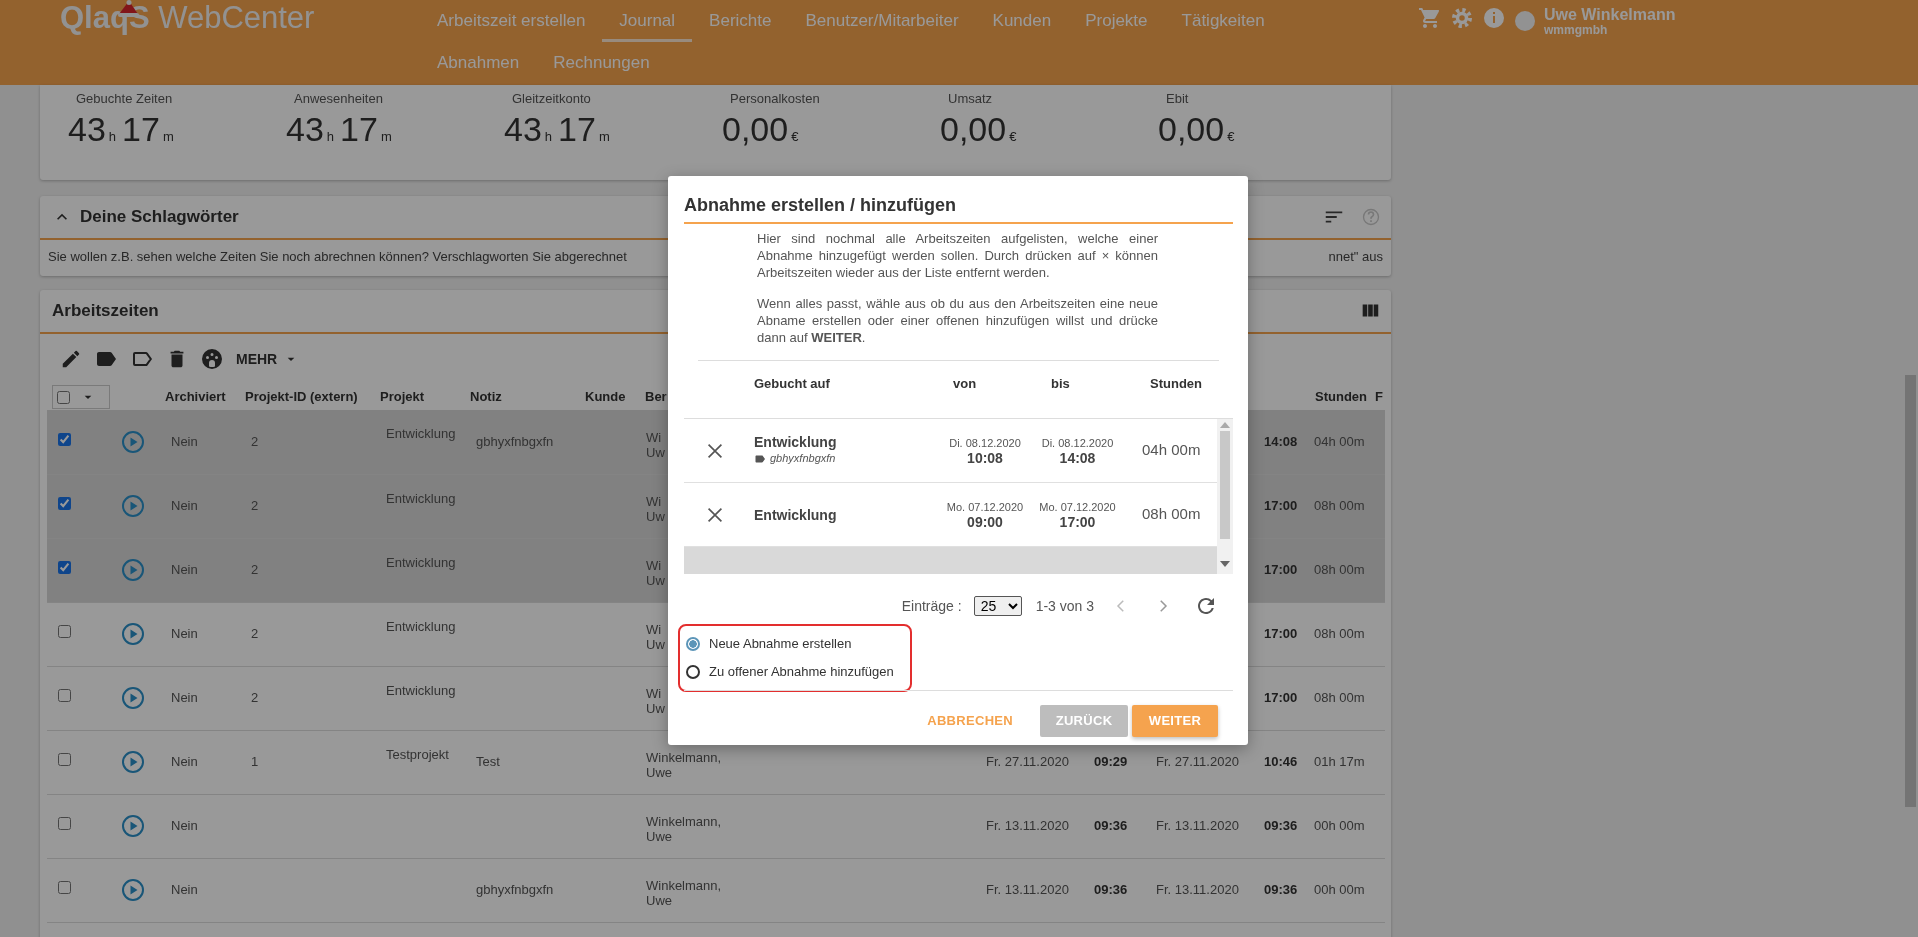 This screenshot has width=1918, height=937. I want to click on stat-label: Personalkosten, so click(775, 99).